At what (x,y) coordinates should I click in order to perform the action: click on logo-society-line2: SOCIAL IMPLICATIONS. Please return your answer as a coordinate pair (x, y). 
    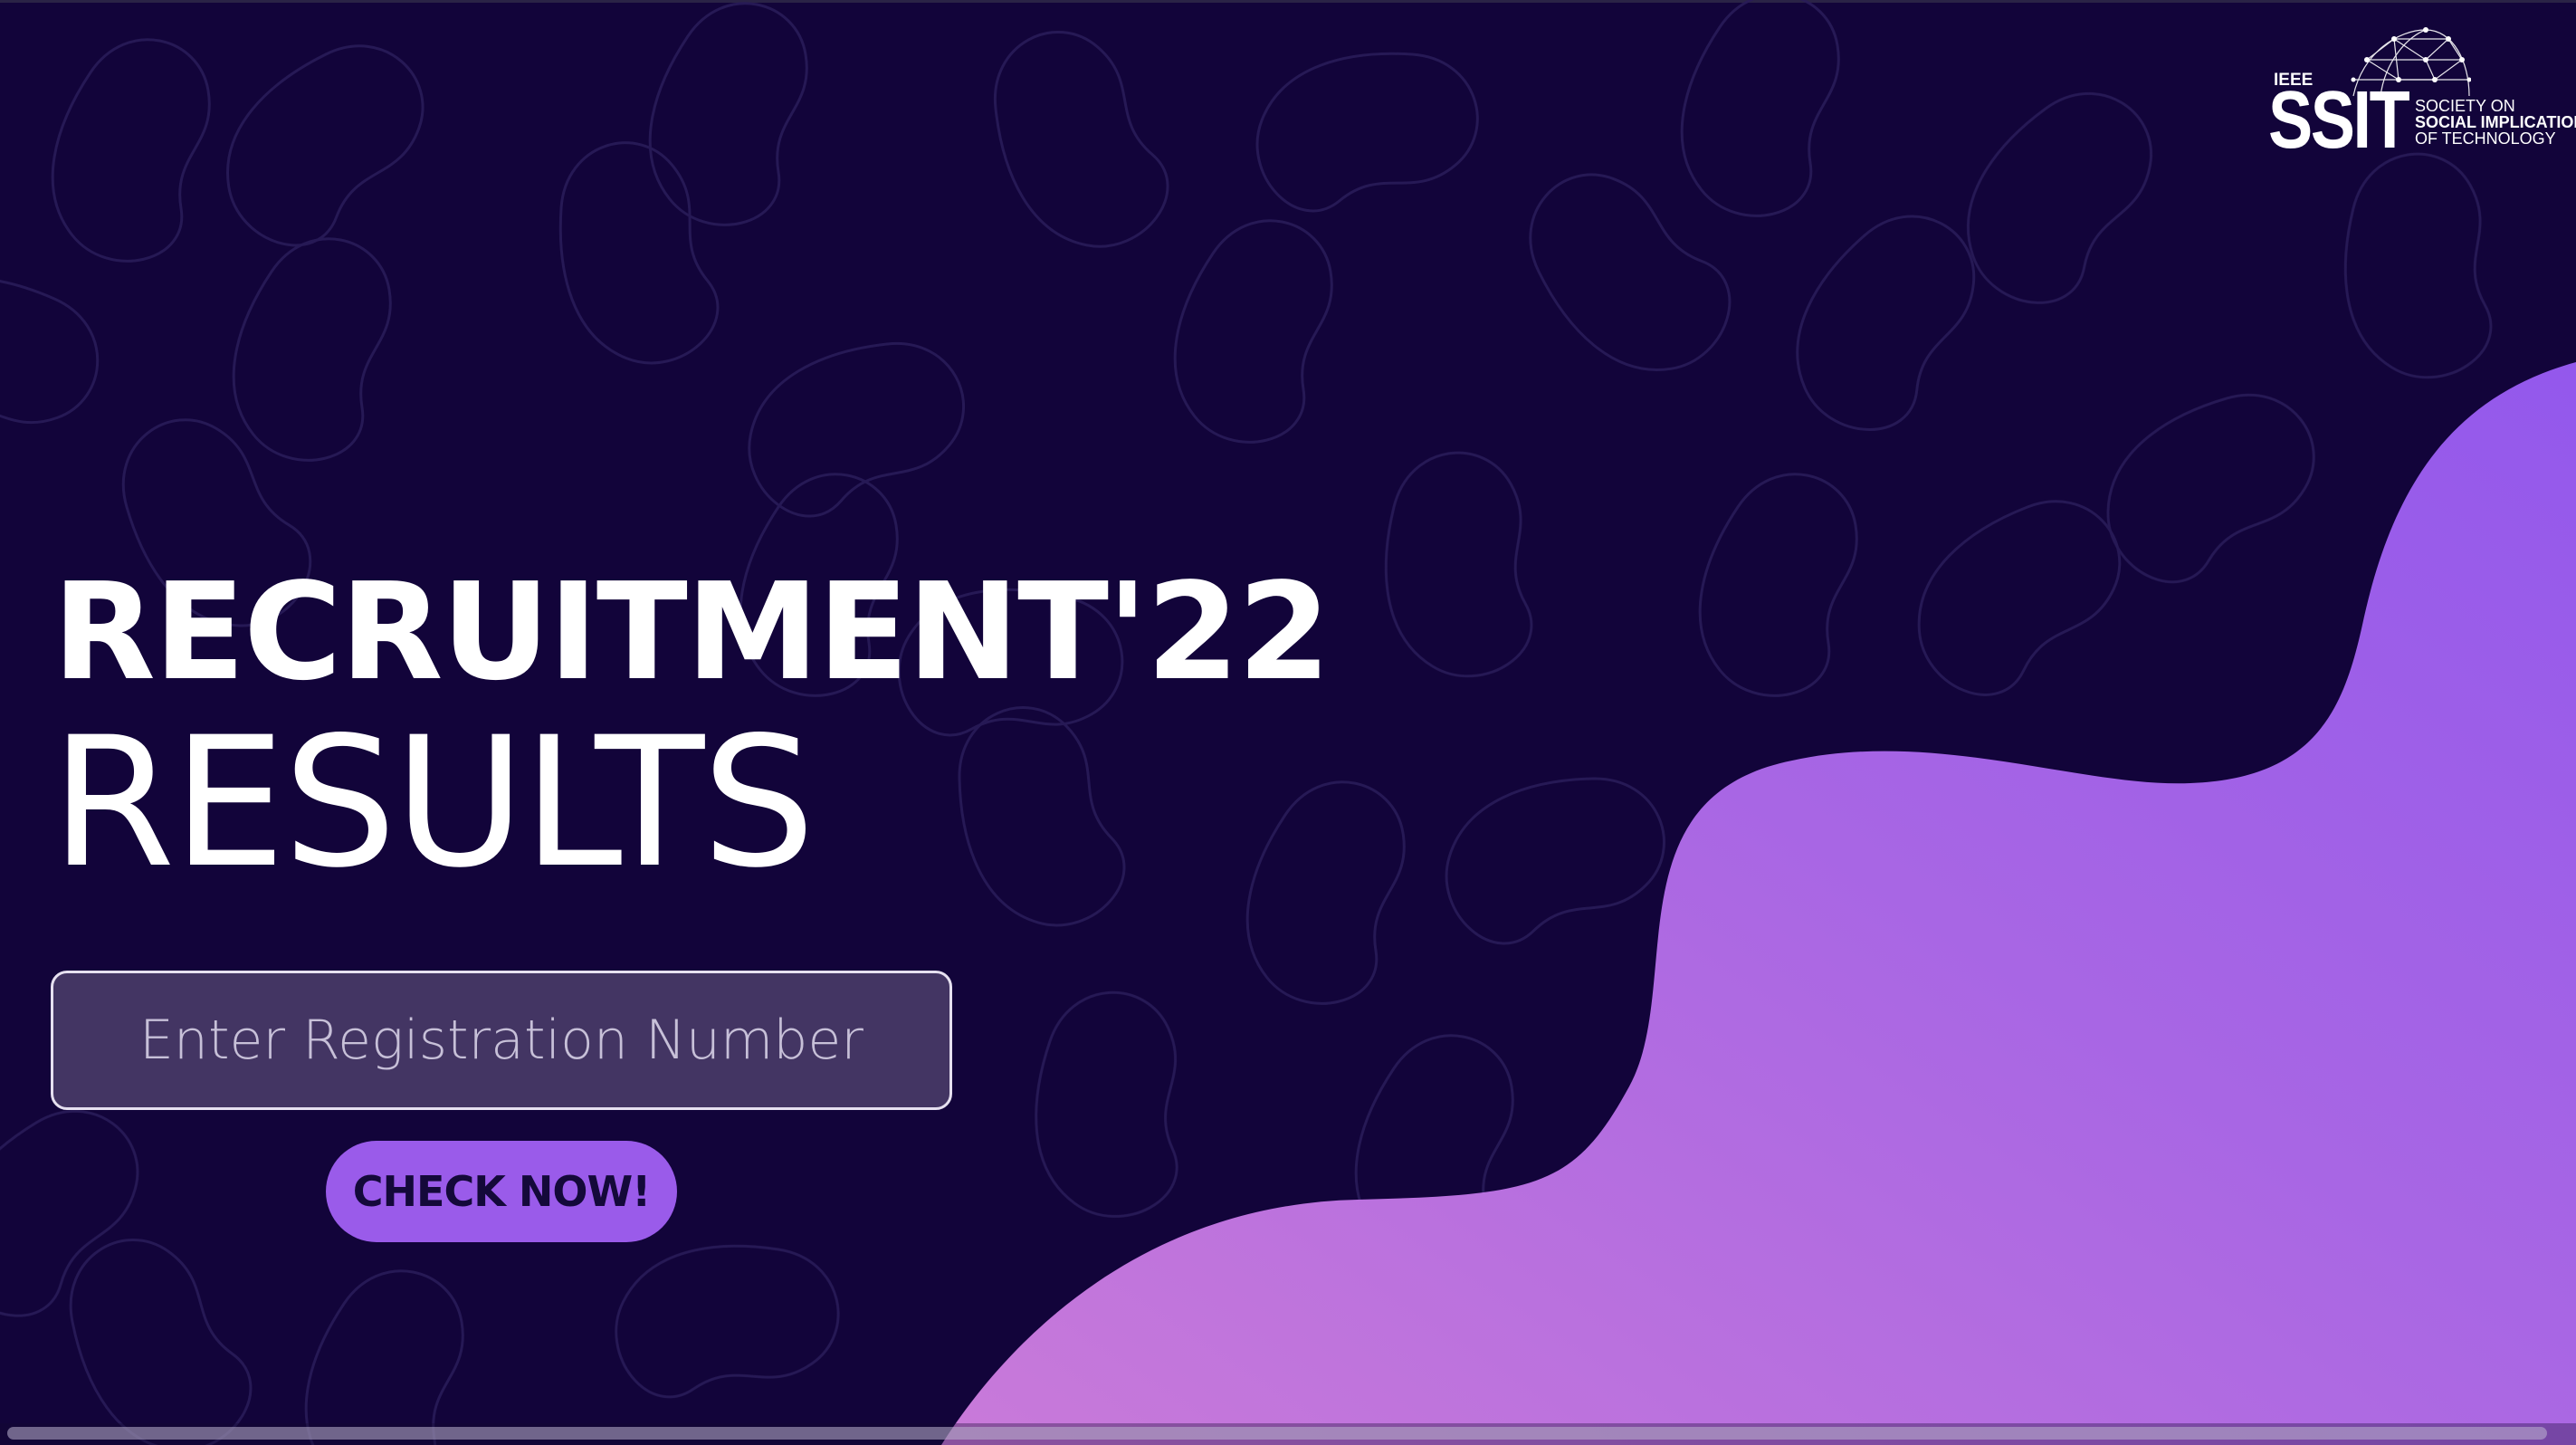
    Looking at the image, I should click on (2496, 122).